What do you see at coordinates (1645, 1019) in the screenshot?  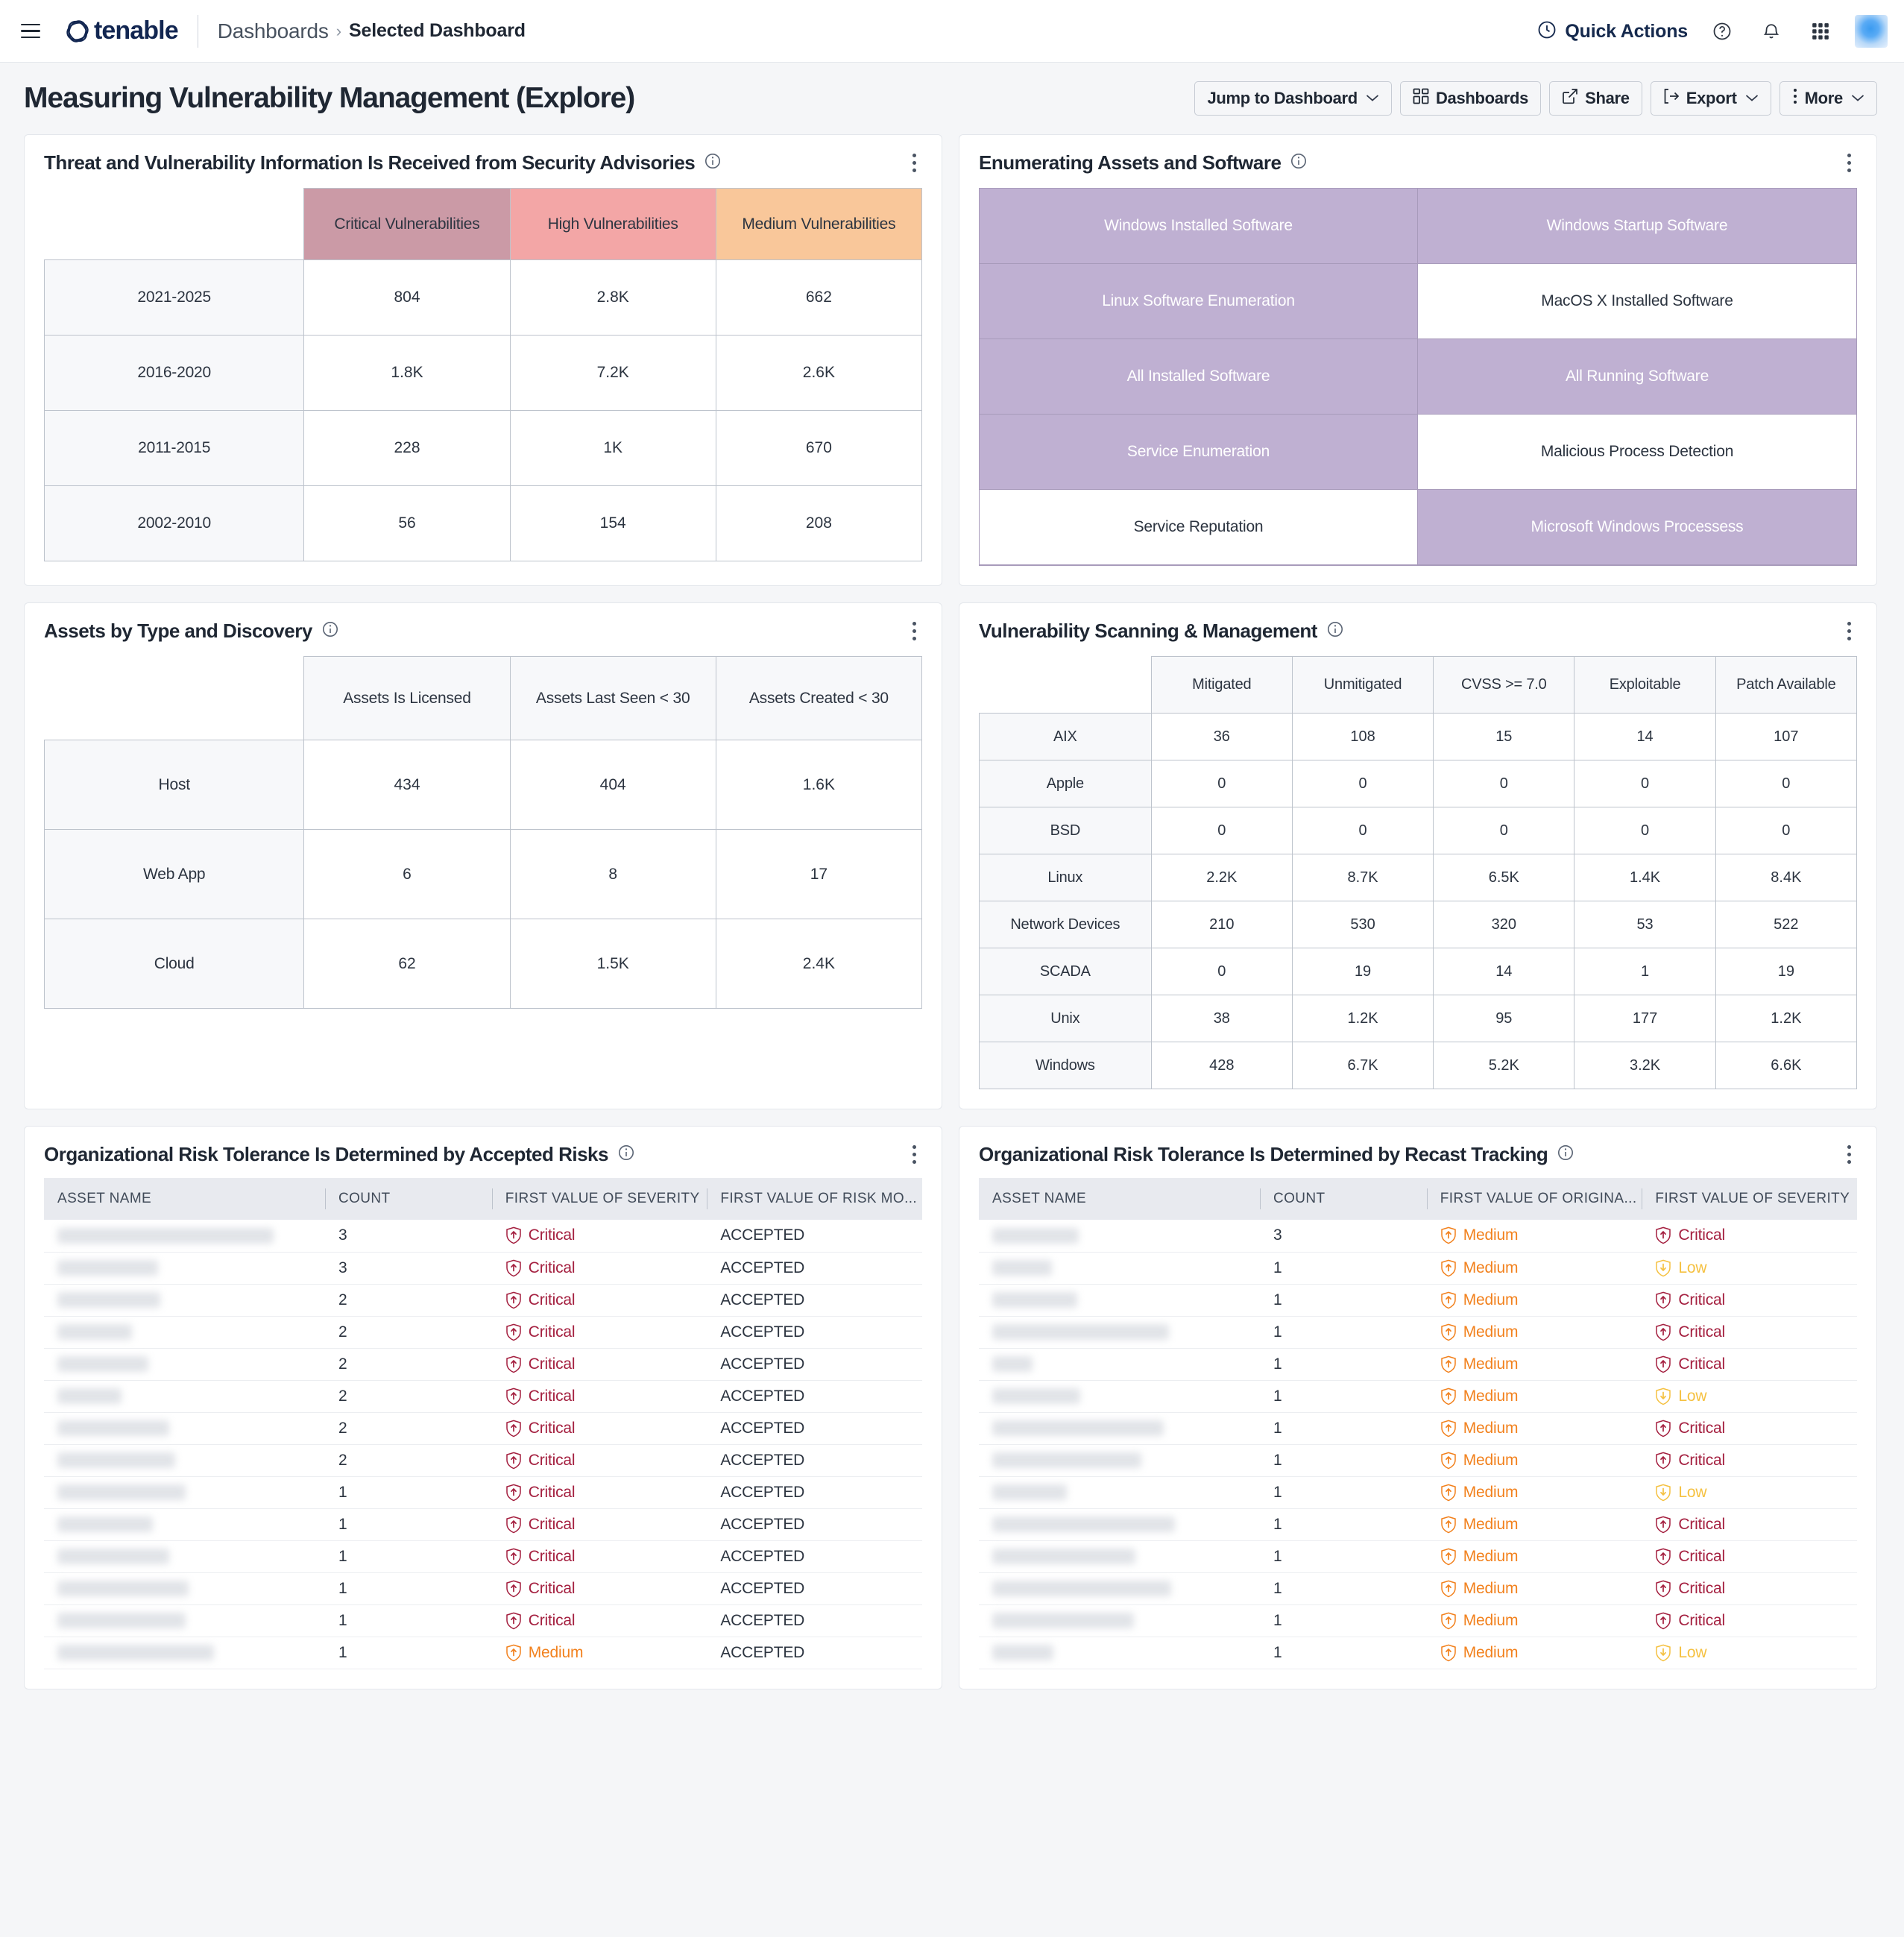 I see `vuln-value-cell: 177` at bounding box center [1645, 1019].